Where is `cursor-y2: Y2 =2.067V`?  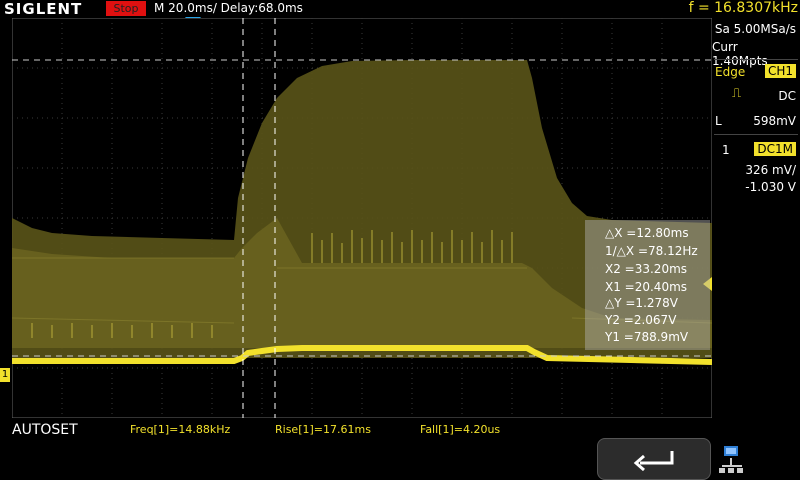
cursor-y2: Y2 =2.067V is located at coordinates (641, 320).